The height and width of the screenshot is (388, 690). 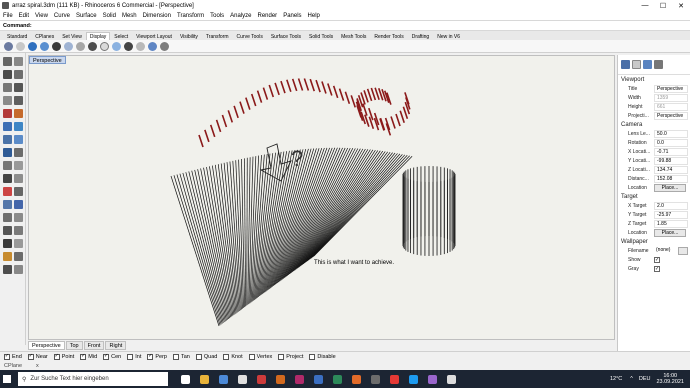 I want to click on tab-render-tools: Render Tools, so click(x=388, y=36).